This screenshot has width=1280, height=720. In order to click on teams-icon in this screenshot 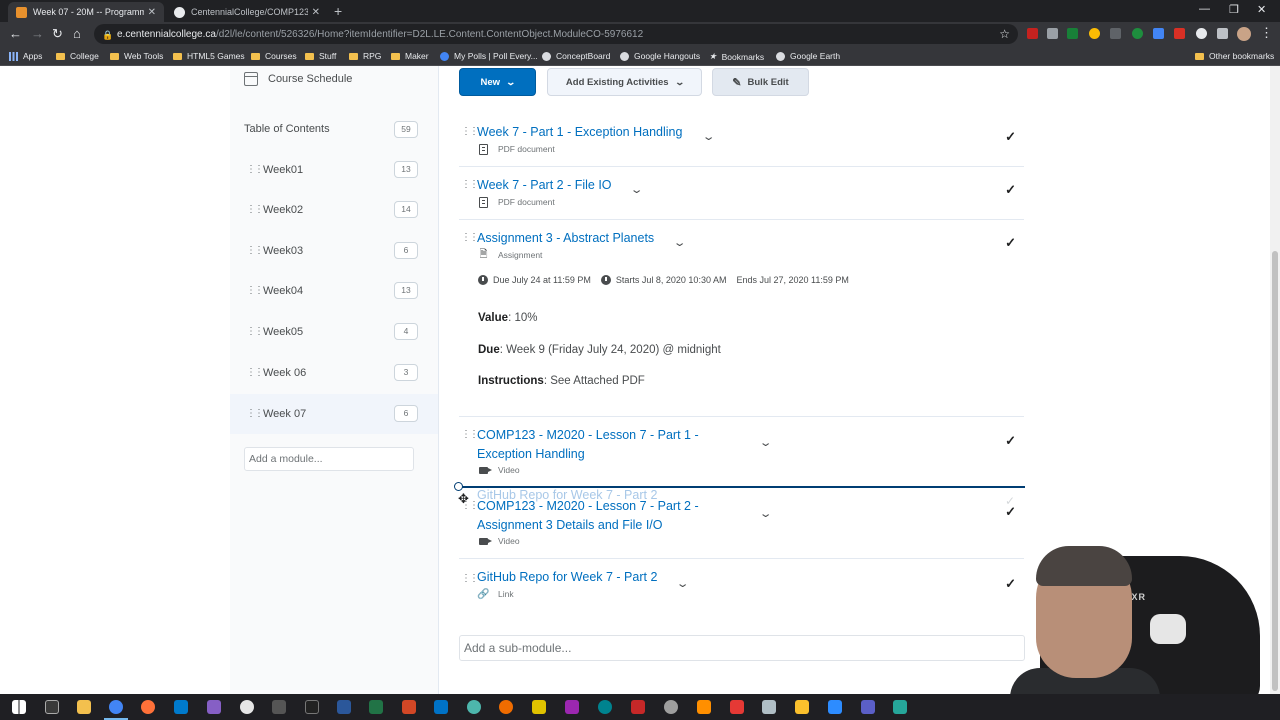, I will do `click(868, 707)`.